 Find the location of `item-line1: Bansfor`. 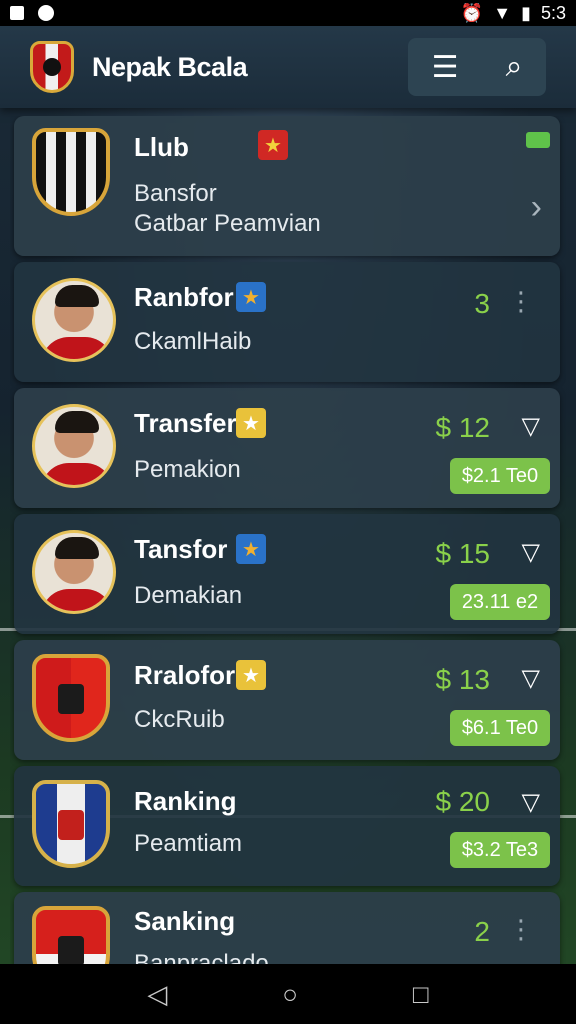

item-line1: Bansfor is located at coordinates (175, 193).